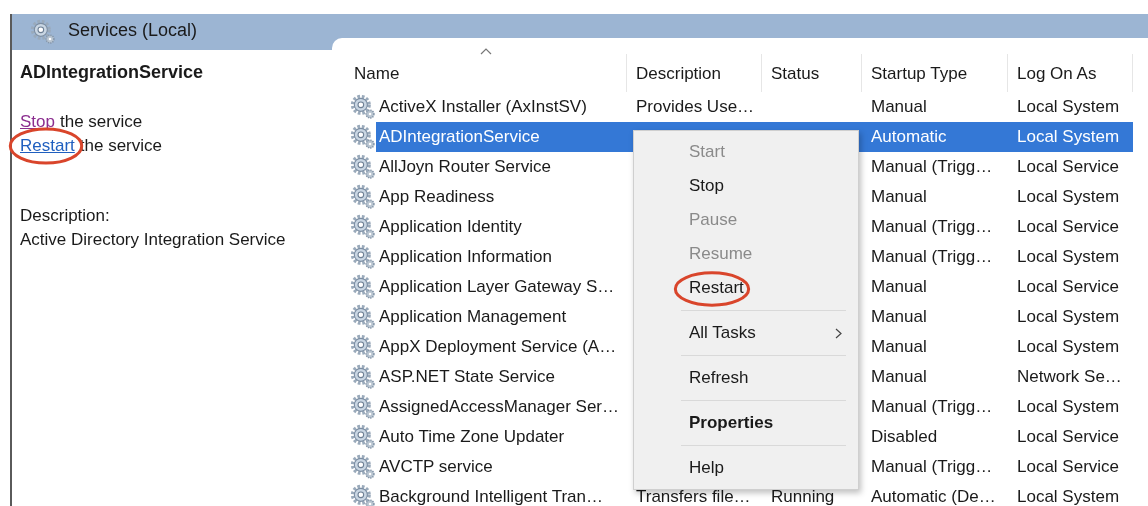  What do you see at coordinates (437, 197) in the screenshot?
I see `table-cell-text: App Readiness` at bounding box center [437, 197].